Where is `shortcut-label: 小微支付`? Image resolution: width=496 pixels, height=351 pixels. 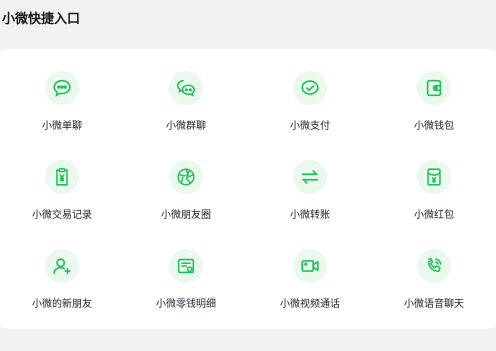
shortcut-label: 小微支付 is located at coordinates (310, 126).